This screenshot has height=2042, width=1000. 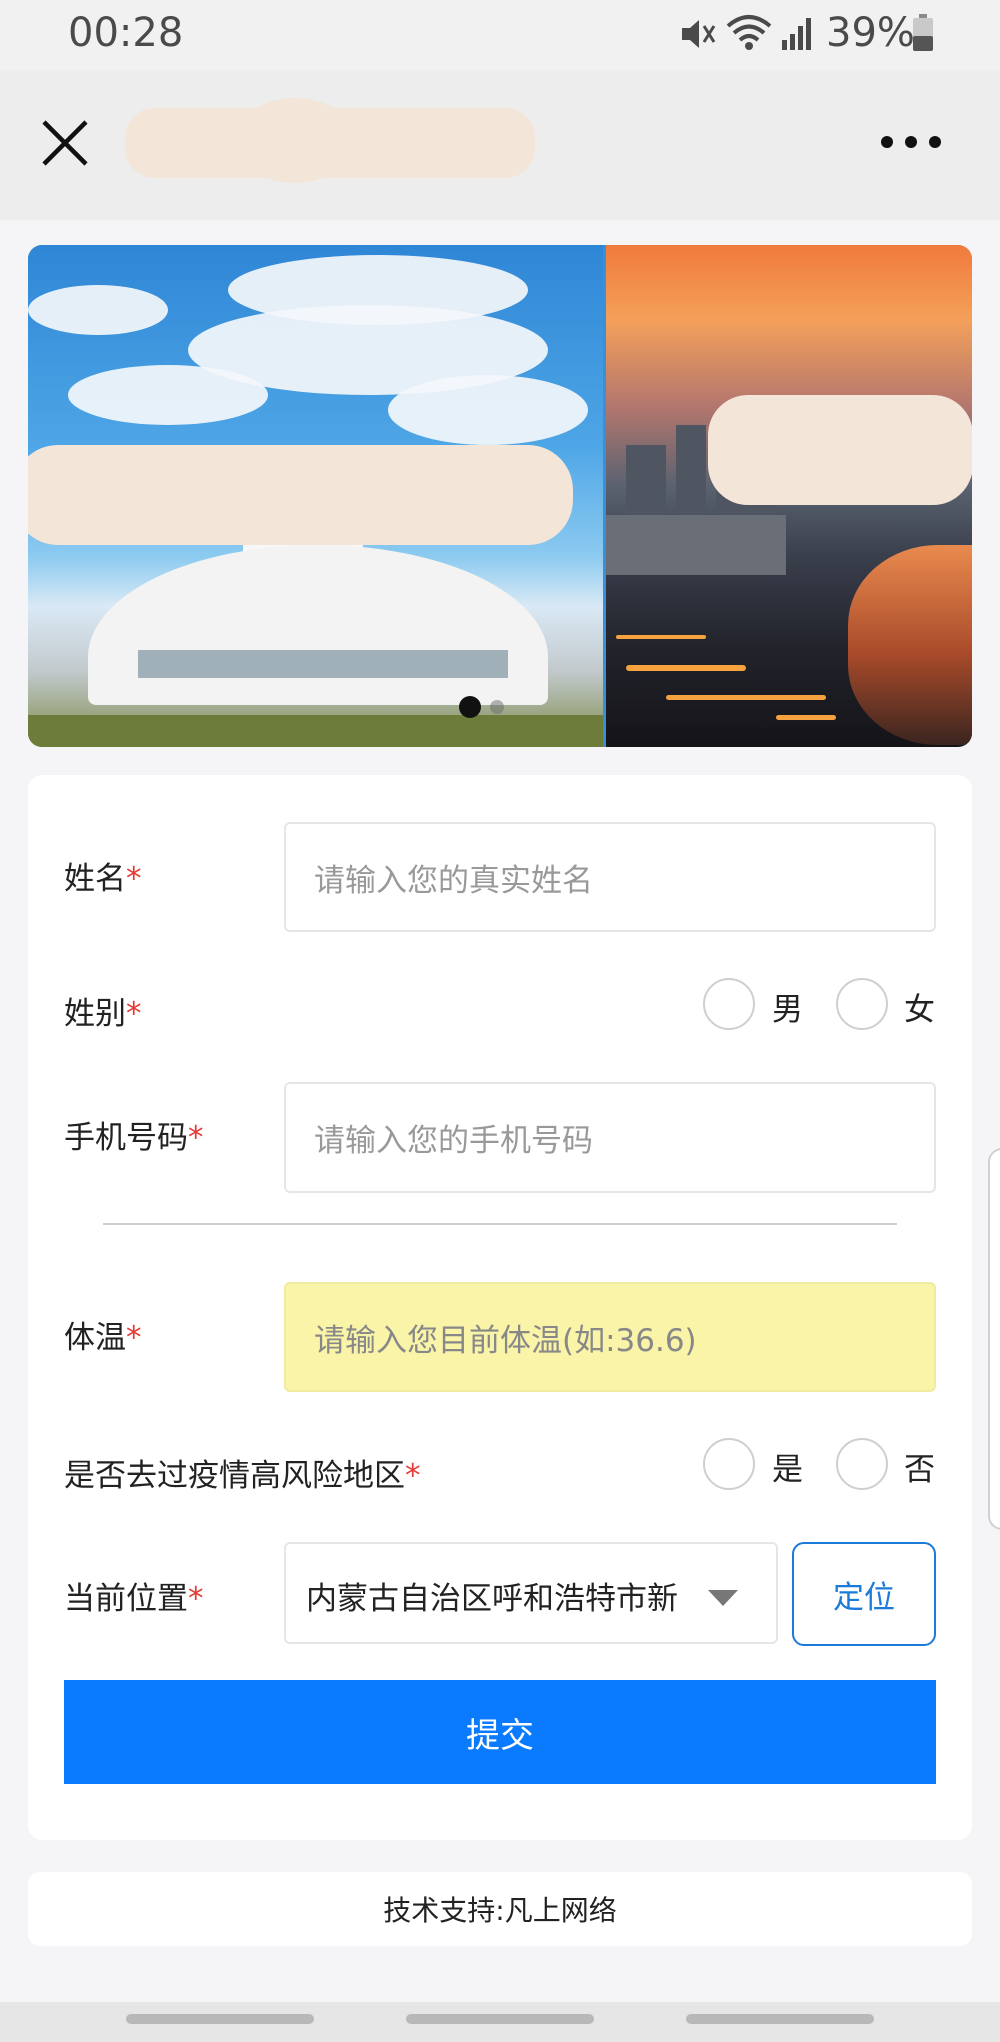 What do you see at coordinates (787, 1010) in the screenshot?
I see `gender-male-label: 男` at bounding box center [787, 1010].